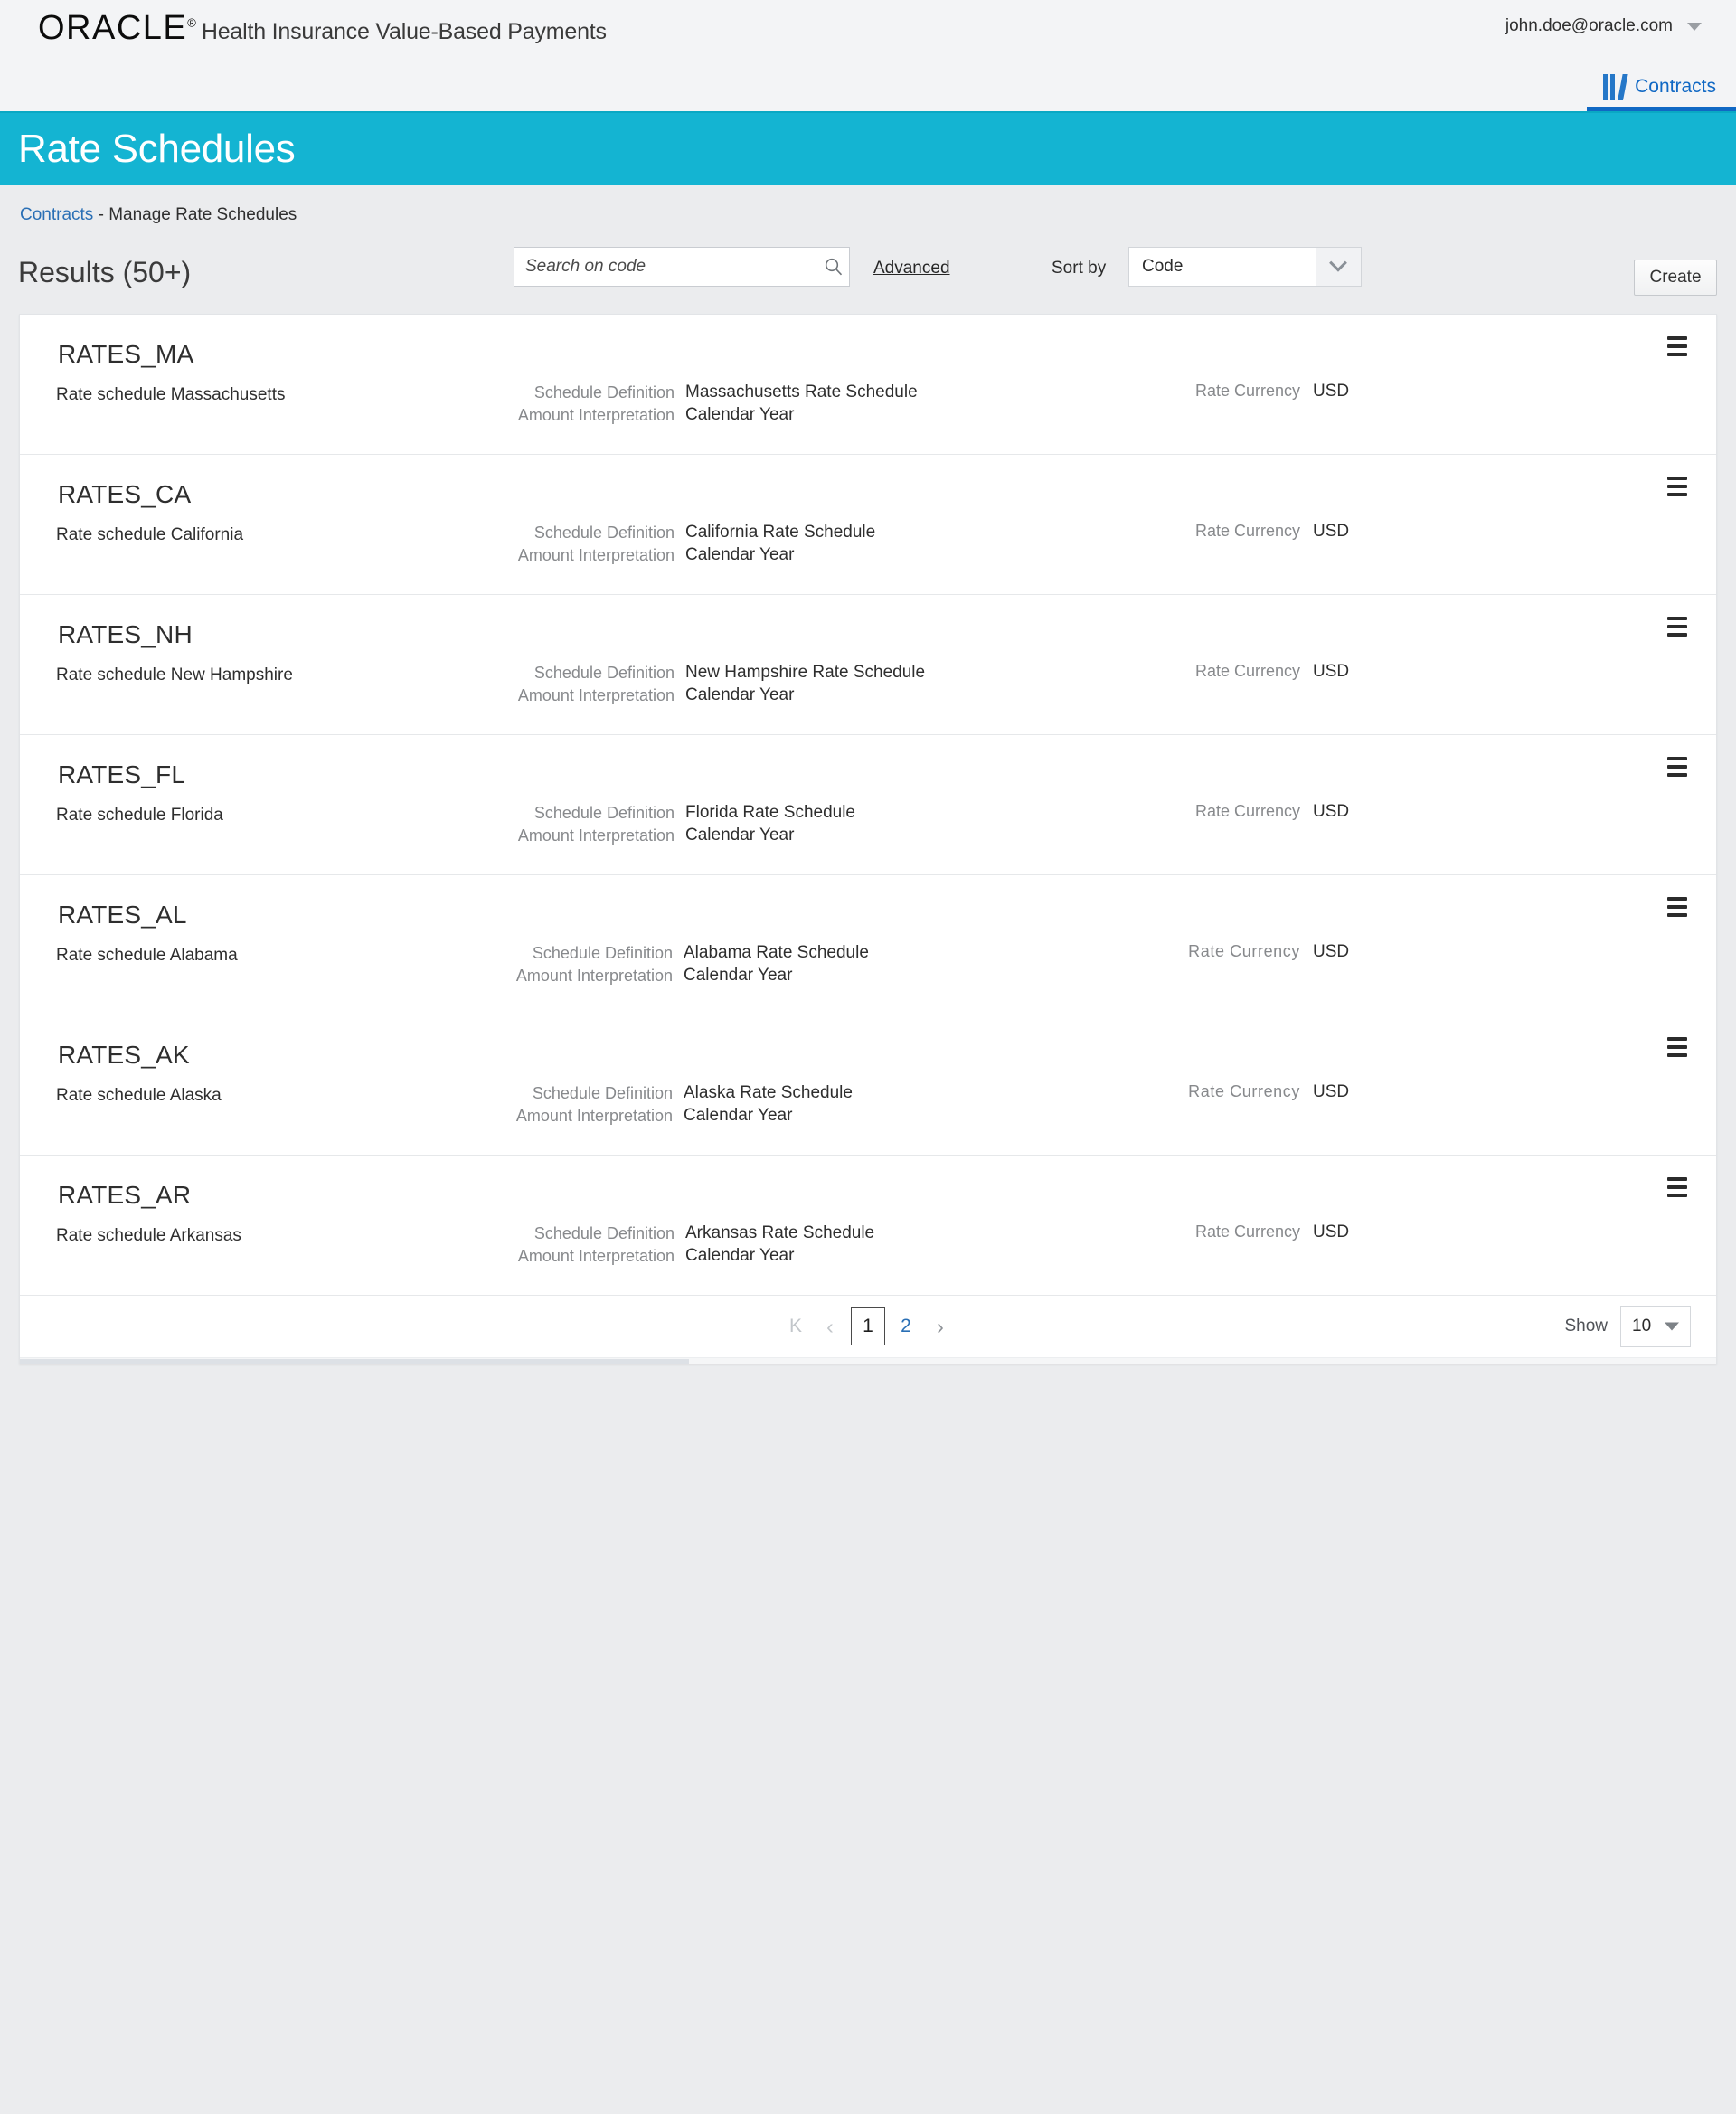 The height and width of the screenshot is (2114, 1736). I want to click on row-description: Rate schedule Alabama, so click(147, 956).